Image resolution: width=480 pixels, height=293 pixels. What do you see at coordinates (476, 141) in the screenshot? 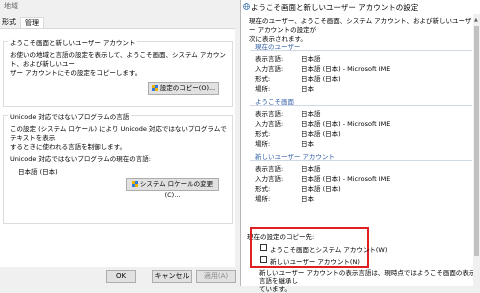
I see `scrollbar-thumb` at bounding box center [476, 141].